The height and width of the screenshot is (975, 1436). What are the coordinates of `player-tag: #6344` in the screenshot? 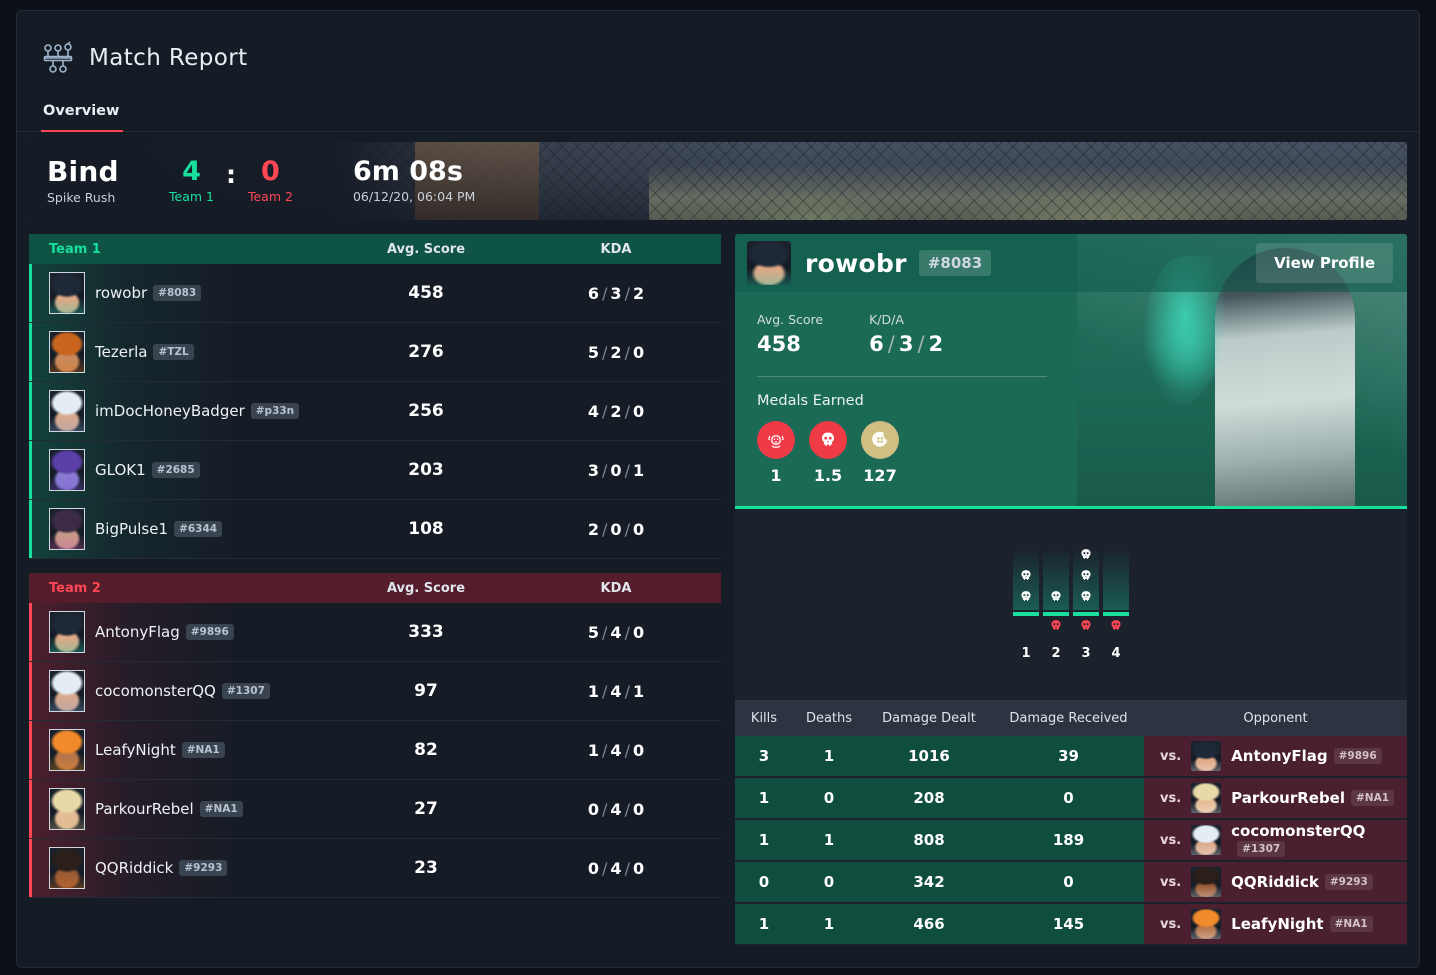 It's located at (198, 529).